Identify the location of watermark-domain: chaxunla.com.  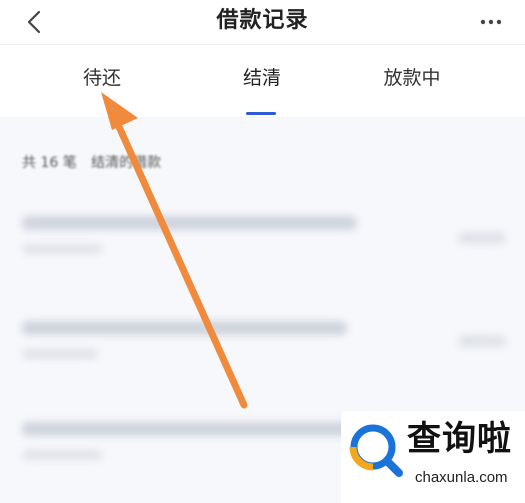
(461, 477).